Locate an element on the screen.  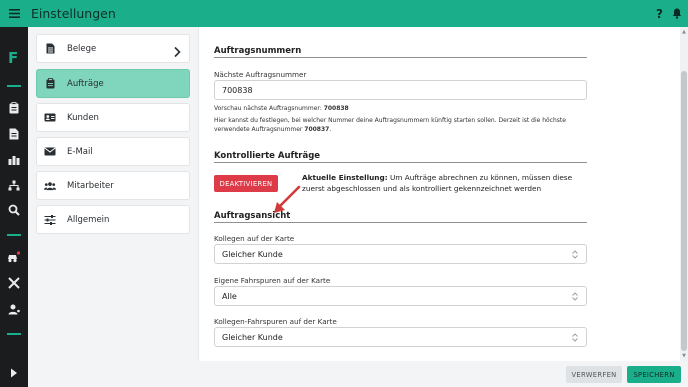
own-tracks-select: Alle is located at coordinates (400, 296).